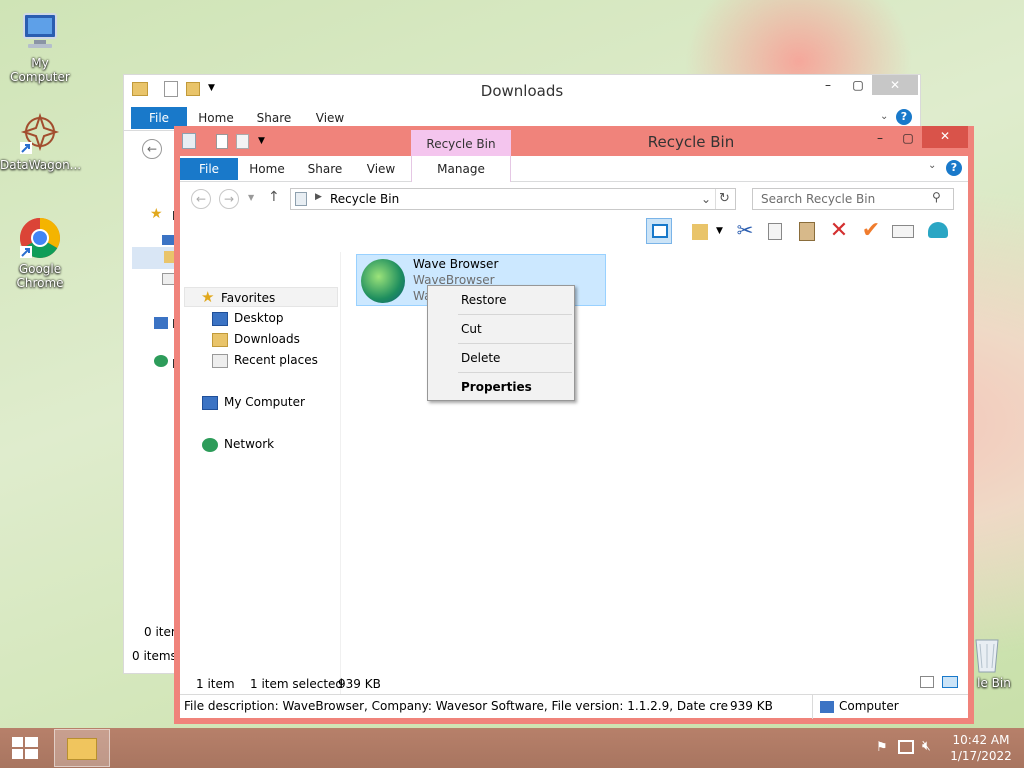 The image size is (1024, 768). I want to click on address-dropdown-icon: ⌄, so click(706, 199).